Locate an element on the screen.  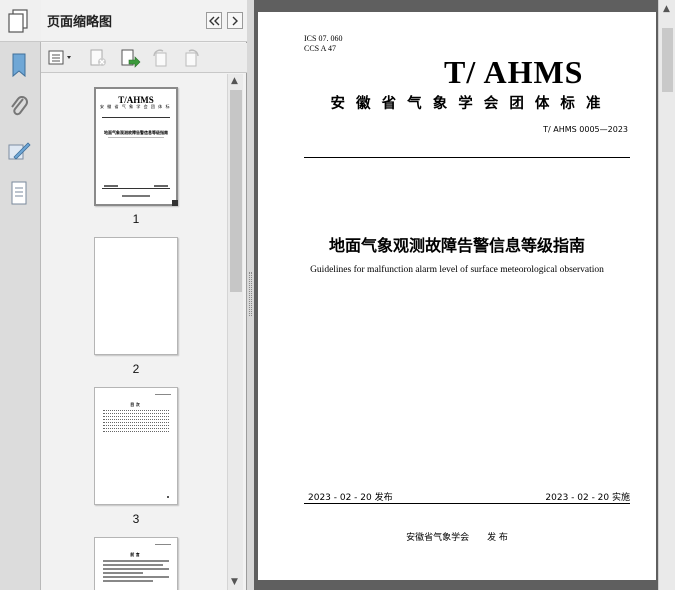
expand-panel-button is located at coordinates (235, 20).